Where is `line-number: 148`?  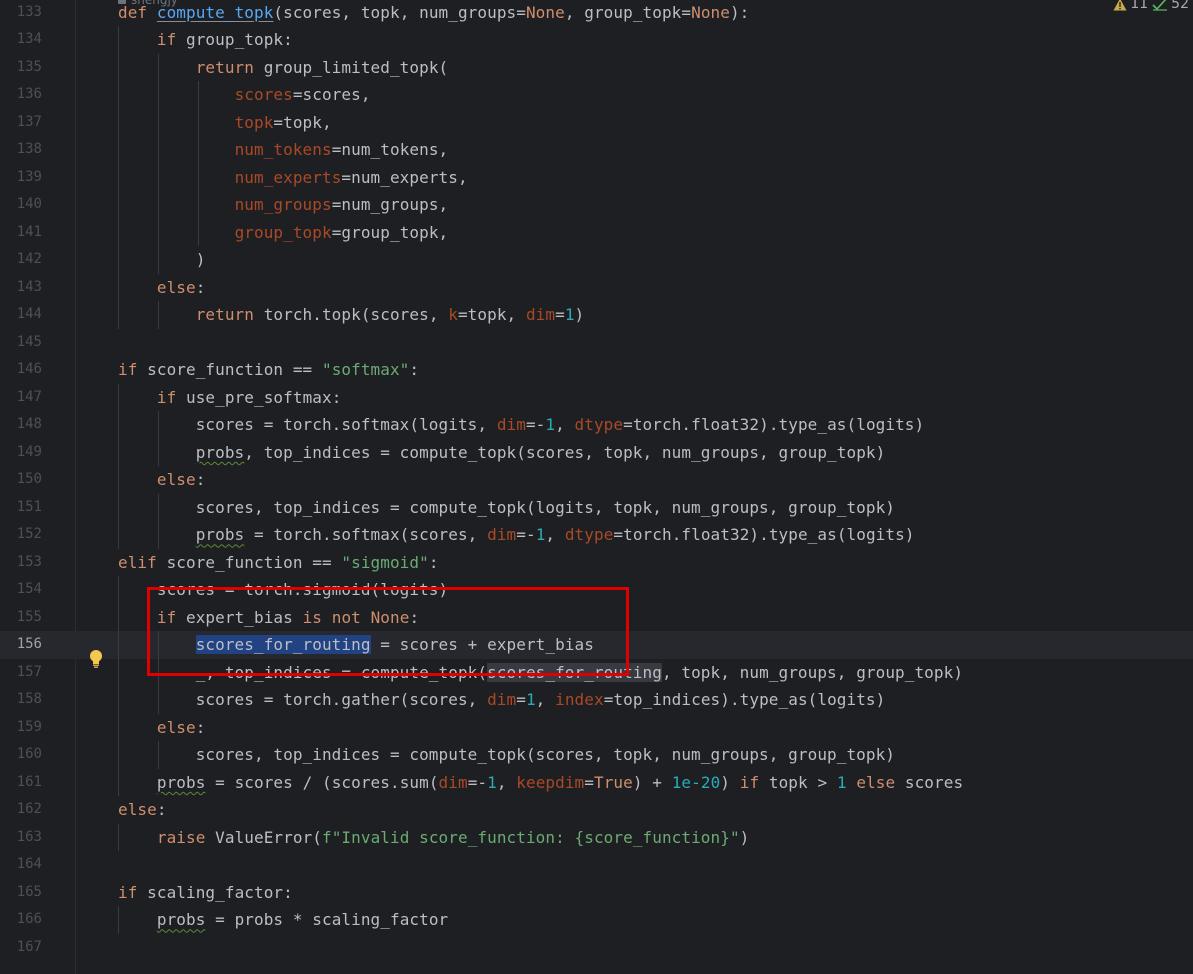
line-number: 148 is located at coordinates (21, 425).